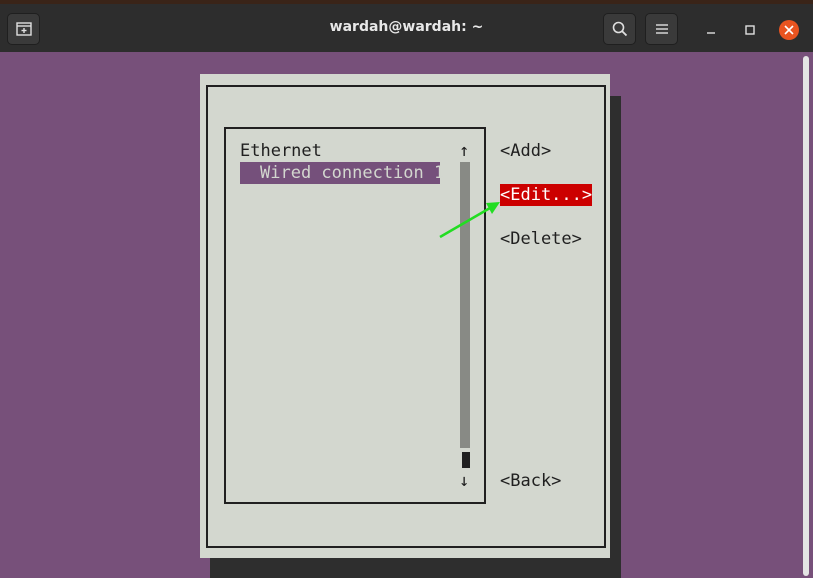  What do you see at coordinates (281, 151) in the screenshot?
I see `list-header-ethernet: Ethernet` at bounding box center [281, 151].